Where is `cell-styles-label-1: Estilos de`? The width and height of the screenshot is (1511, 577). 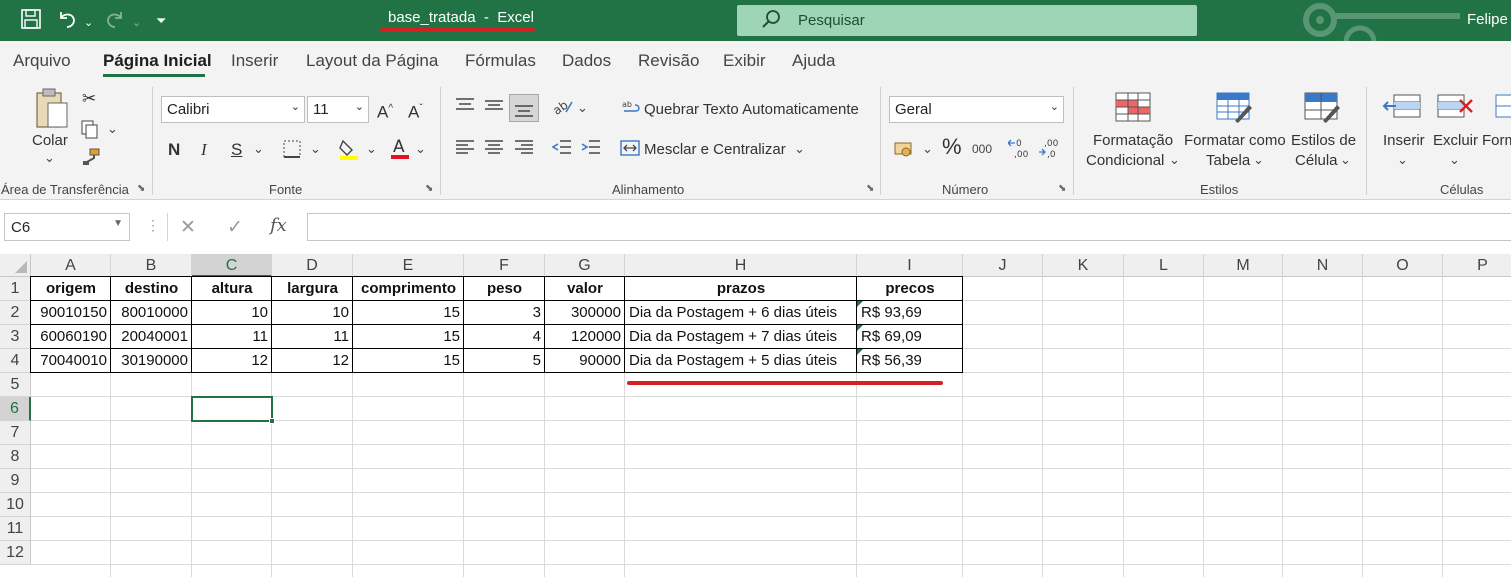
cell-styles-label-1: Estilos de is located at coordinates (1323, 140).